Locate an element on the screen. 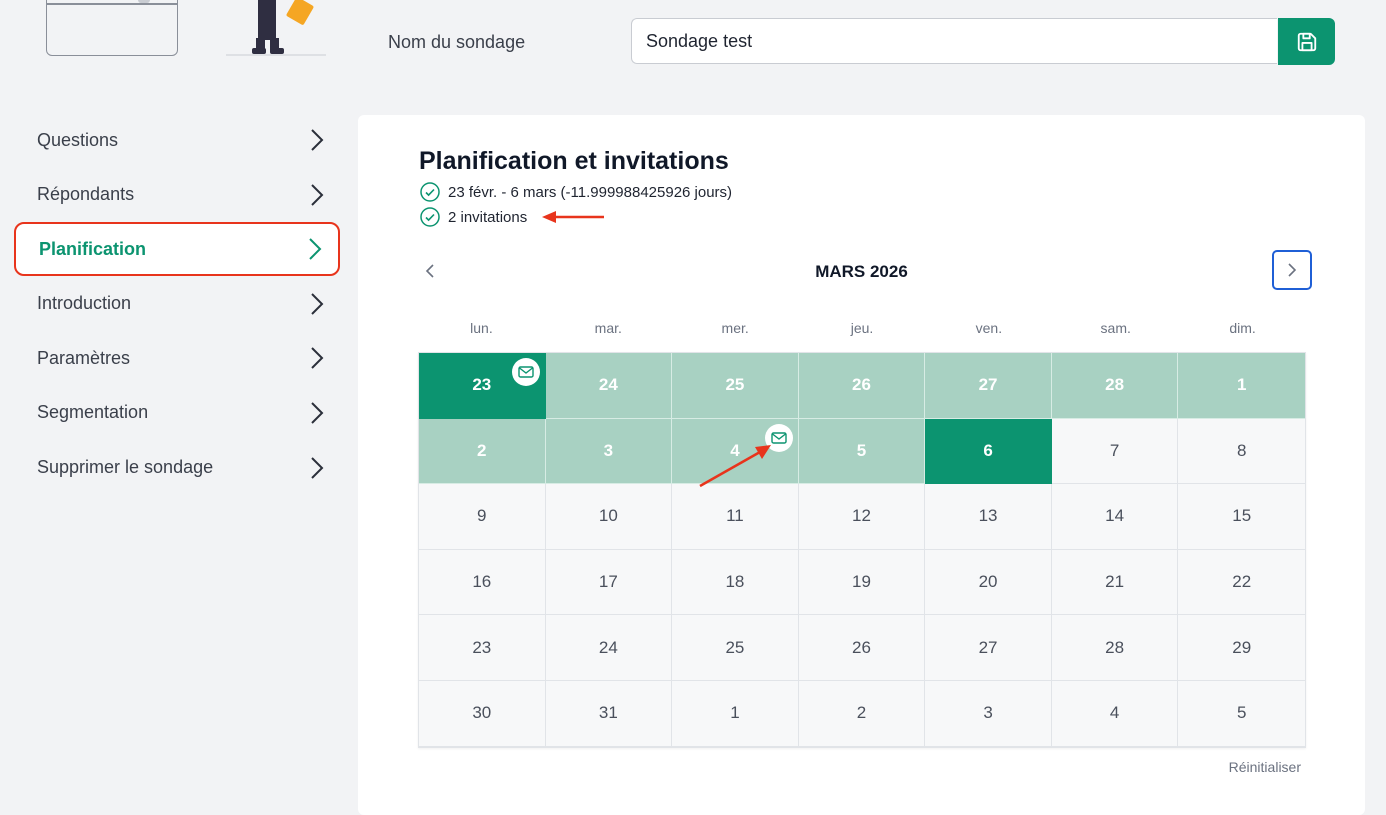 The image size is (1386, 815). sidebar-item-questions: Questions is located at coordinates (177, 140).